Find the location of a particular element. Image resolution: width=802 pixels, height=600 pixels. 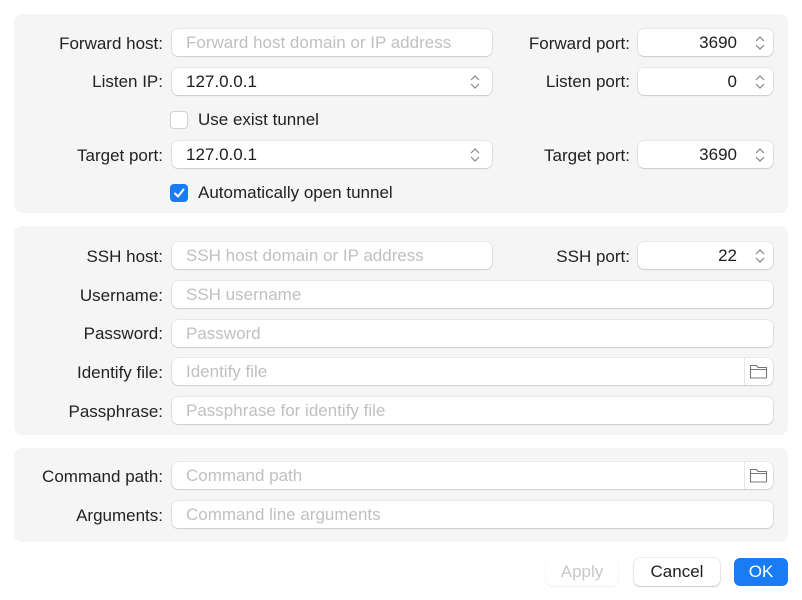

forward-port-label: Forward port: is located at coordinates (579, 43).